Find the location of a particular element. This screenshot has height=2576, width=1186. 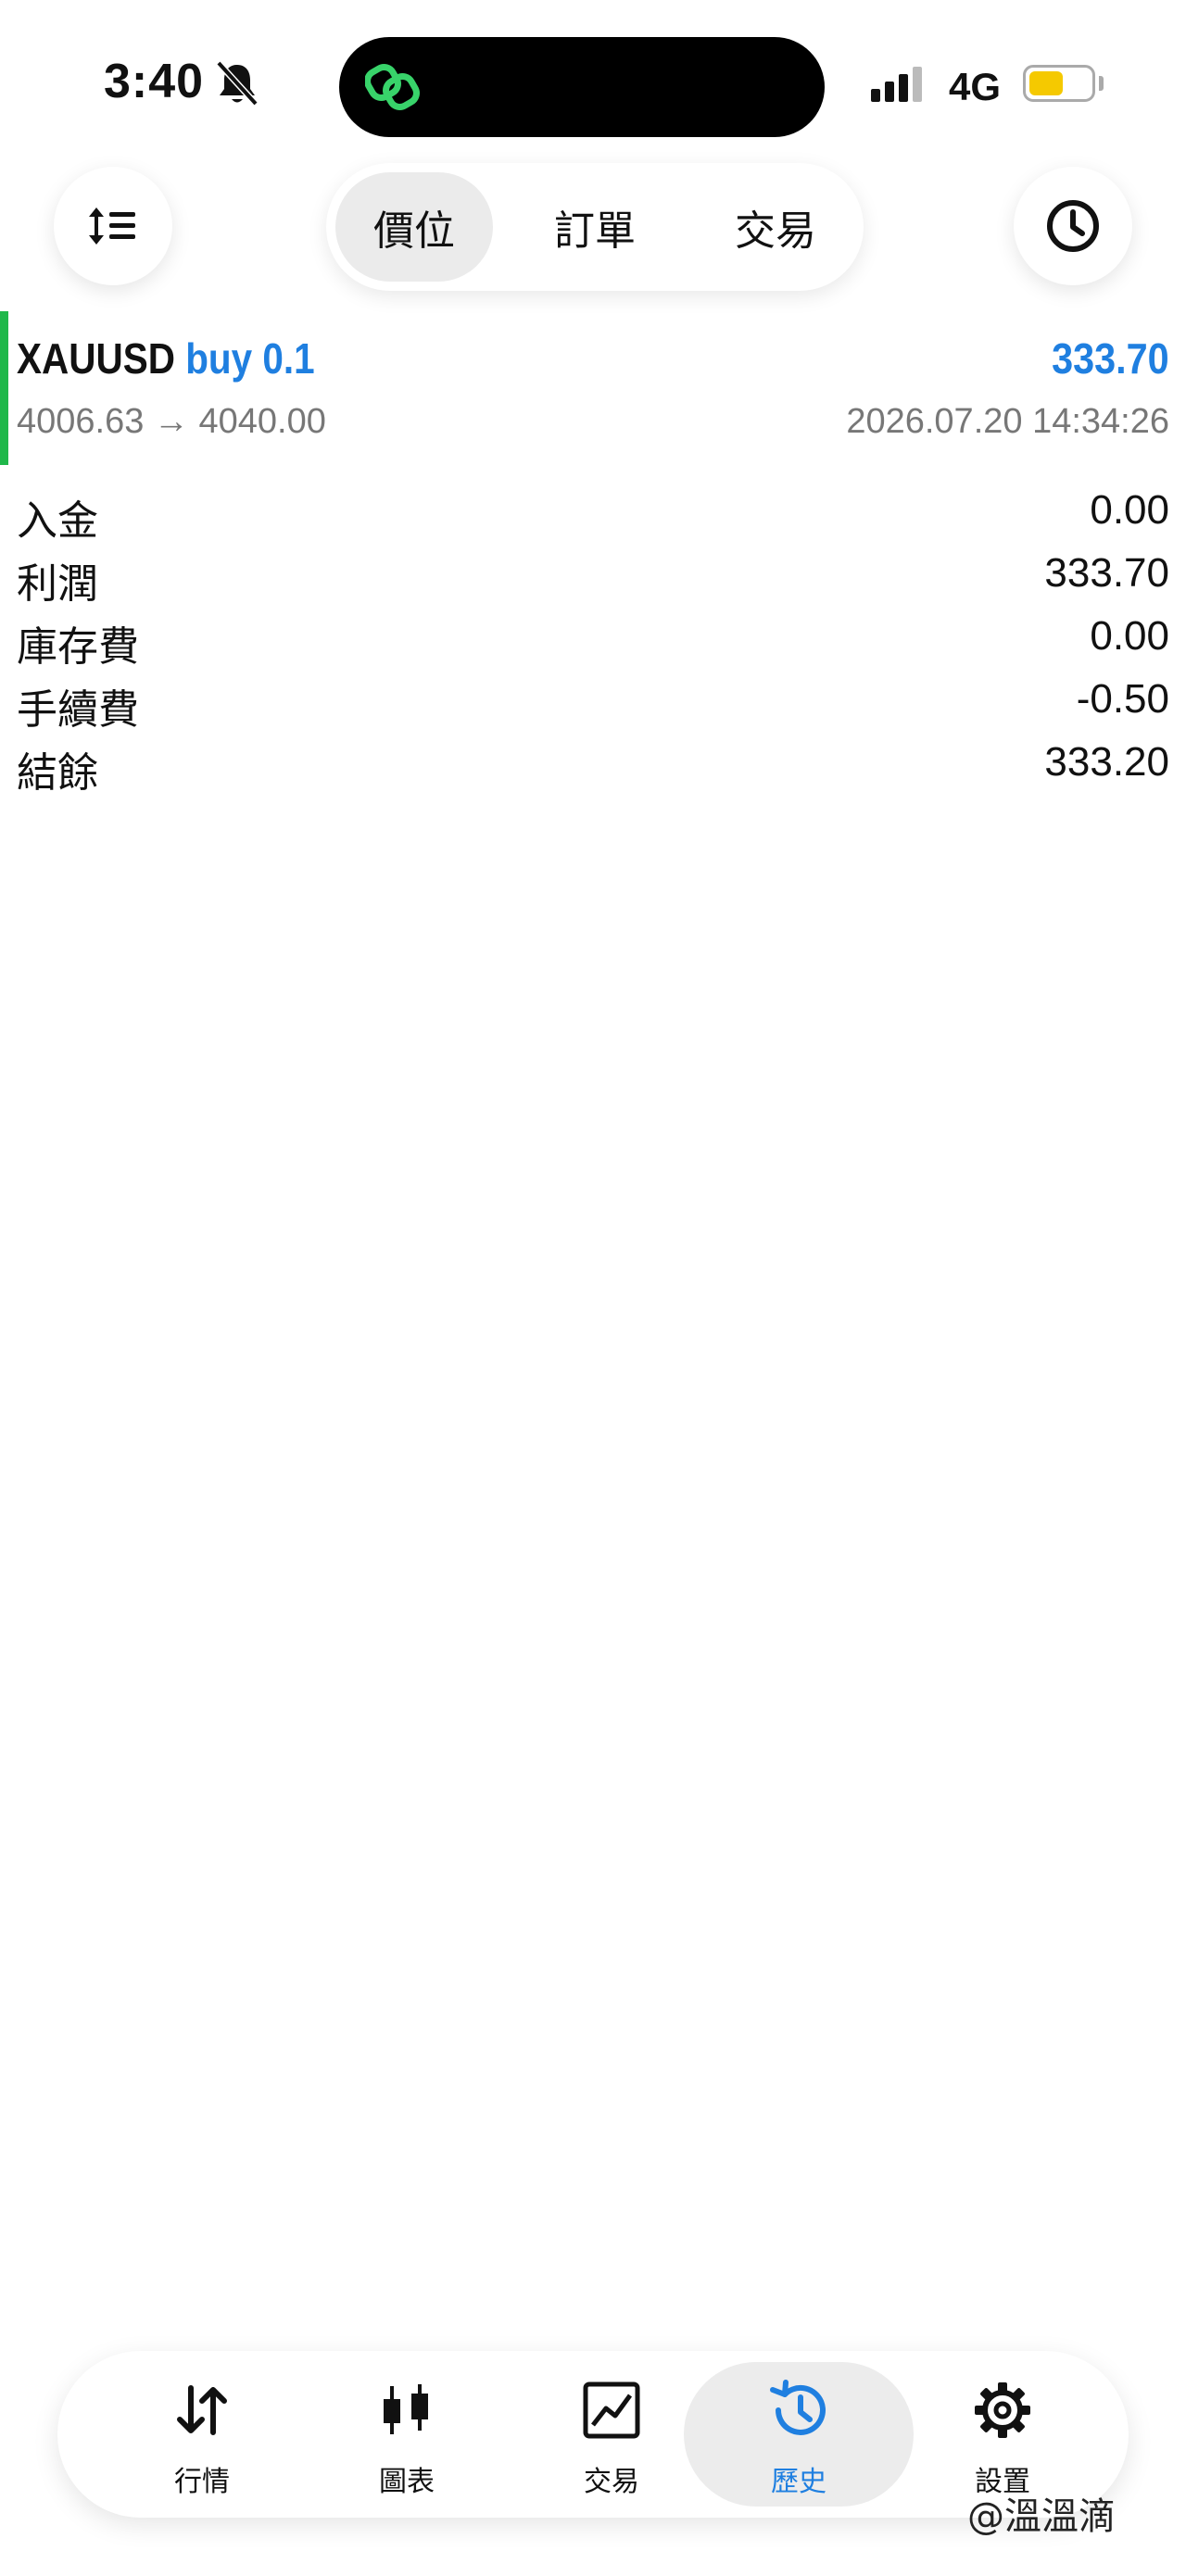

trade-side-volume: buy 0.1 is located at coordinates (250, 358).